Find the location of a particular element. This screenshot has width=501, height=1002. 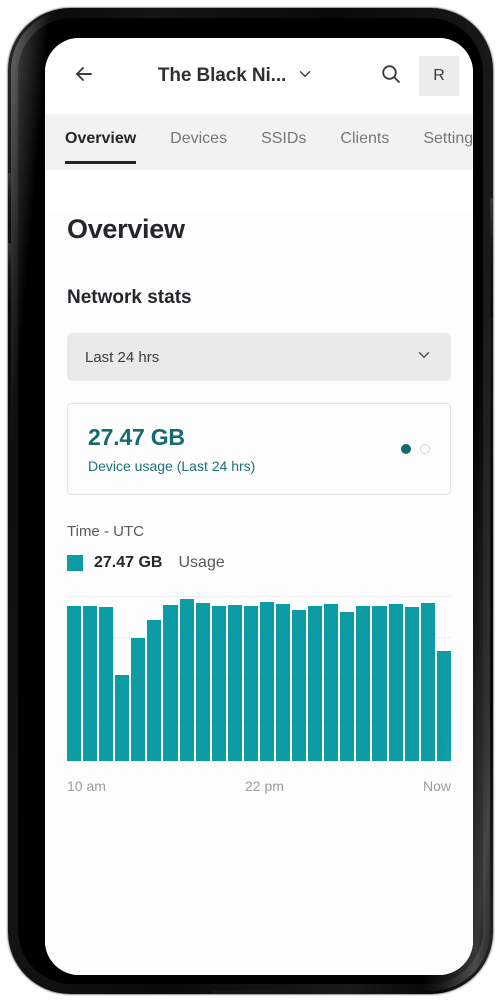

tab-devices: Devices is located at coordinates (198, 131).